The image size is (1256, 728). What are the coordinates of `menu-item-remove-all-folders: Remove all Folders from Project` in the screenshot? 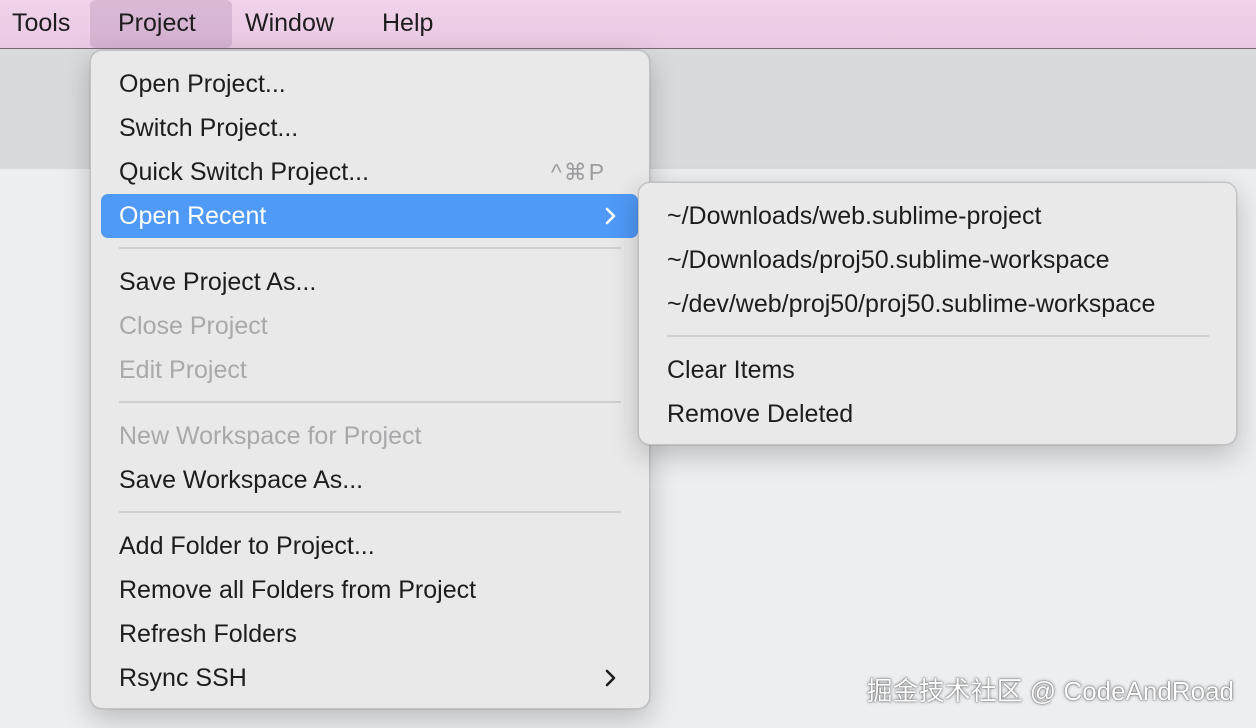 It's located at (370, 590).